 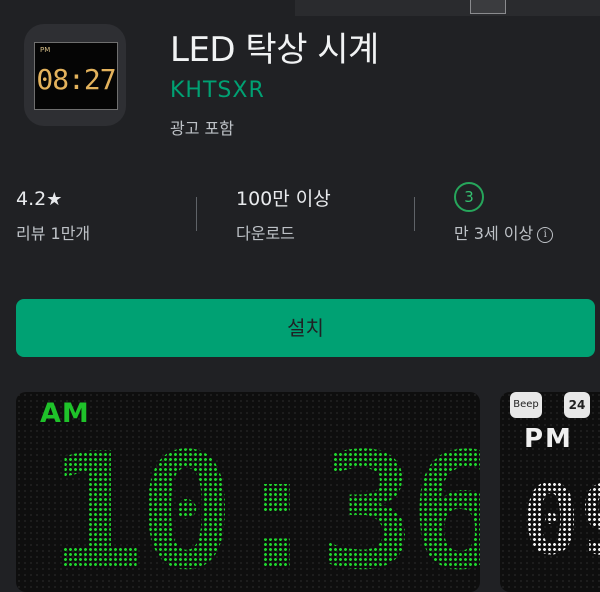 What do you see at coordinates (265, 233) in the screenshot?
I see `downloads-label: 다운로드` at bounding box center [265, 233].